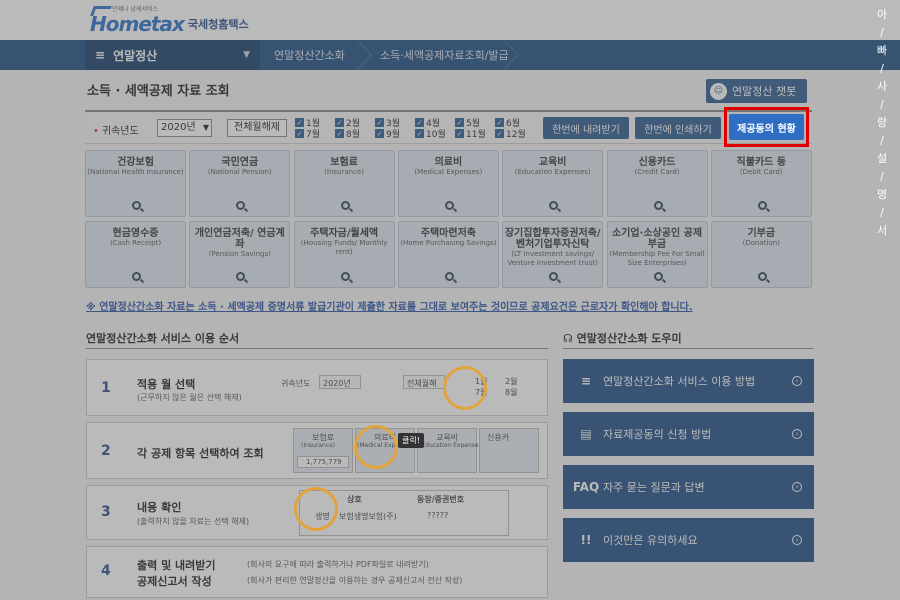  What do you see at coordinates (510, 134) in the screenshot?
I see `month-checkbox: ✓ 12월` at bounding box center [510, 134].